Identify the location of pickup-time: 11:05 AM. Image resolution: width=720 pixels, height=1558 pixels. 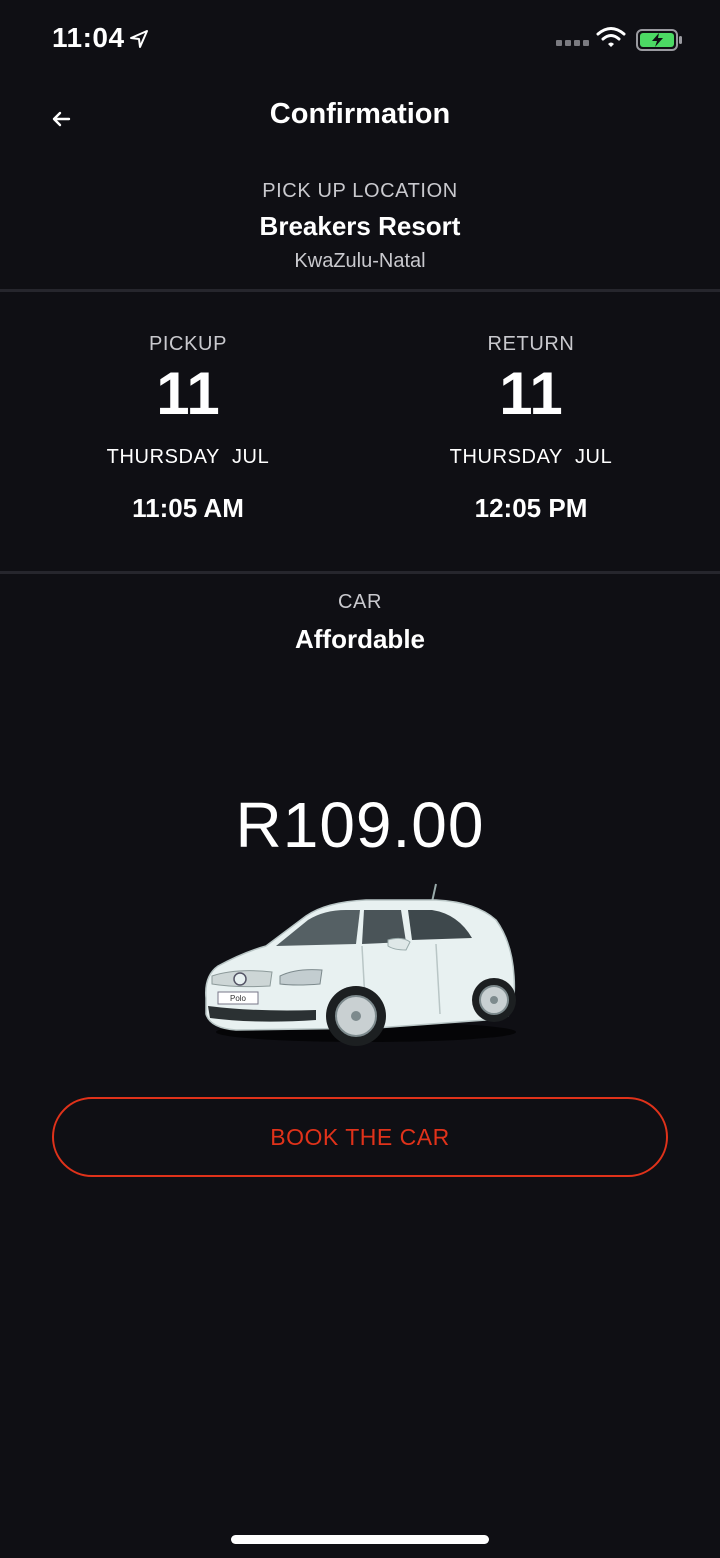
(188, 508).